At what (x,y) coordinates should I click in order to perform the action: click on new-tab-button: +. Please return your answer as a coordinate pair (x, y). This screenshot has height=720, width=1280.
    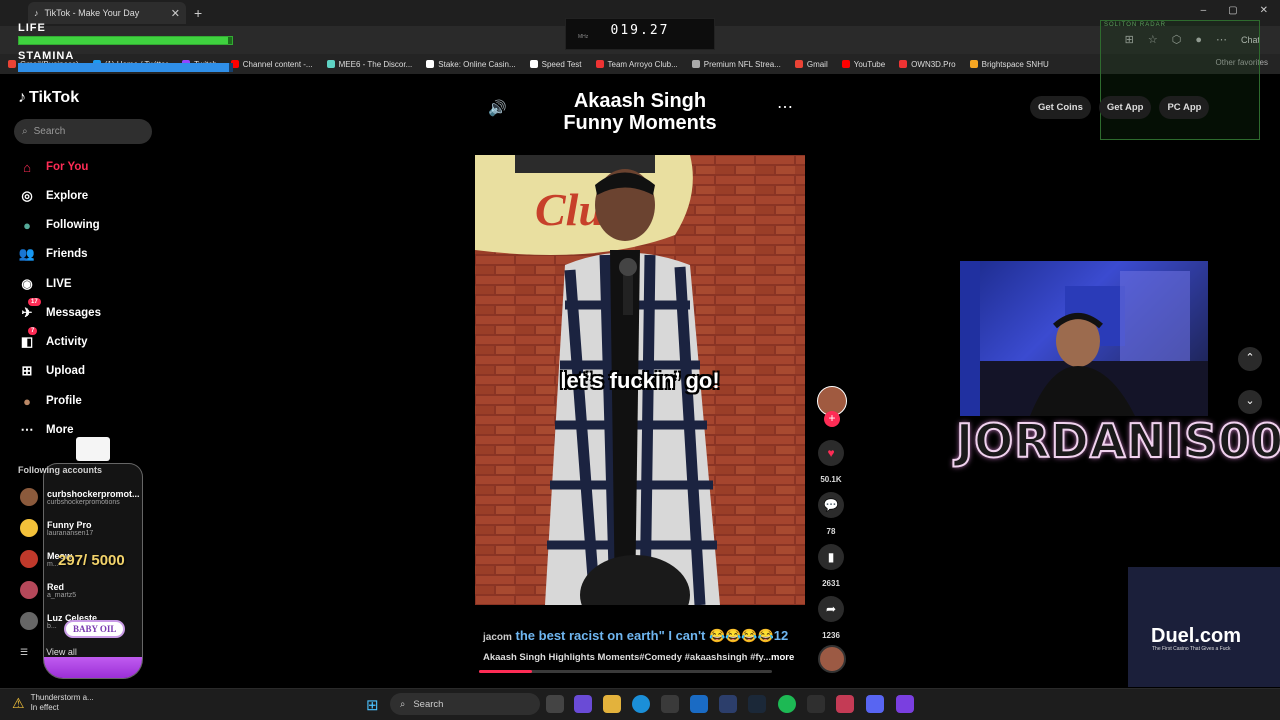
    Looking at the image, I should click on (198, 13).